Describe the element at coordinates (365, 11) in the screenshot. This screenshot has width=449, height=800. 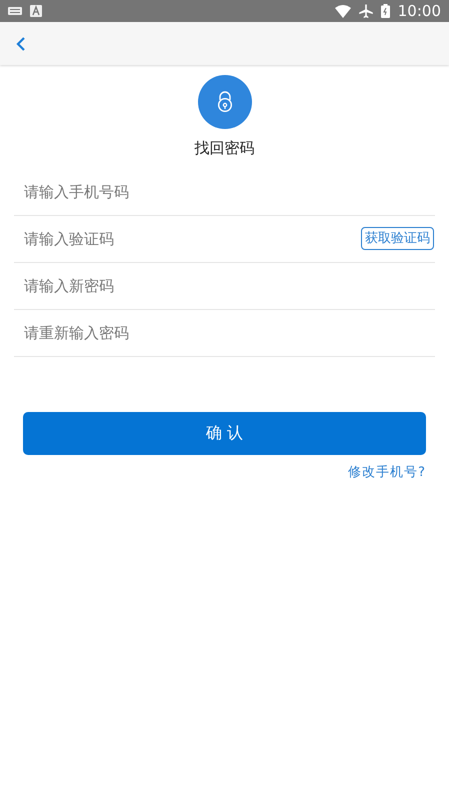
I see `airplane-icon` at that location.